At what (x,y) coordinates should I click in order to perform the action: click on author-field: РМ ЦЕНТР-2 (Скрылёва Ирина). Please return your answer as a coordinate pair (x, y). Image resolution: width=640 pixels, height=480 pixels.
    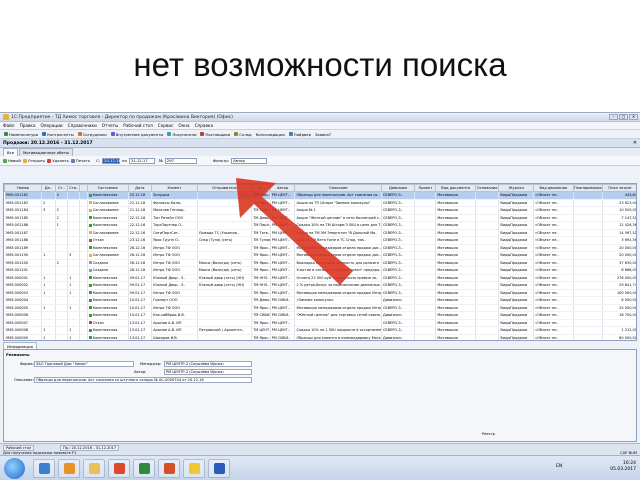
    Looking at the image, I should click on (208, 372).